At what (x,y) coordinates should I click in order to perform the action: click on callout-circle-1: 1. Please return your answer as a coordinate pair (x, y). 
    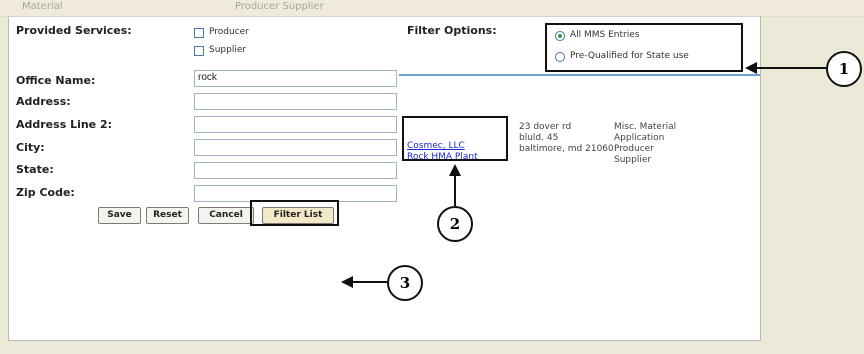
    Looking at the image, I should click on (844, 69).